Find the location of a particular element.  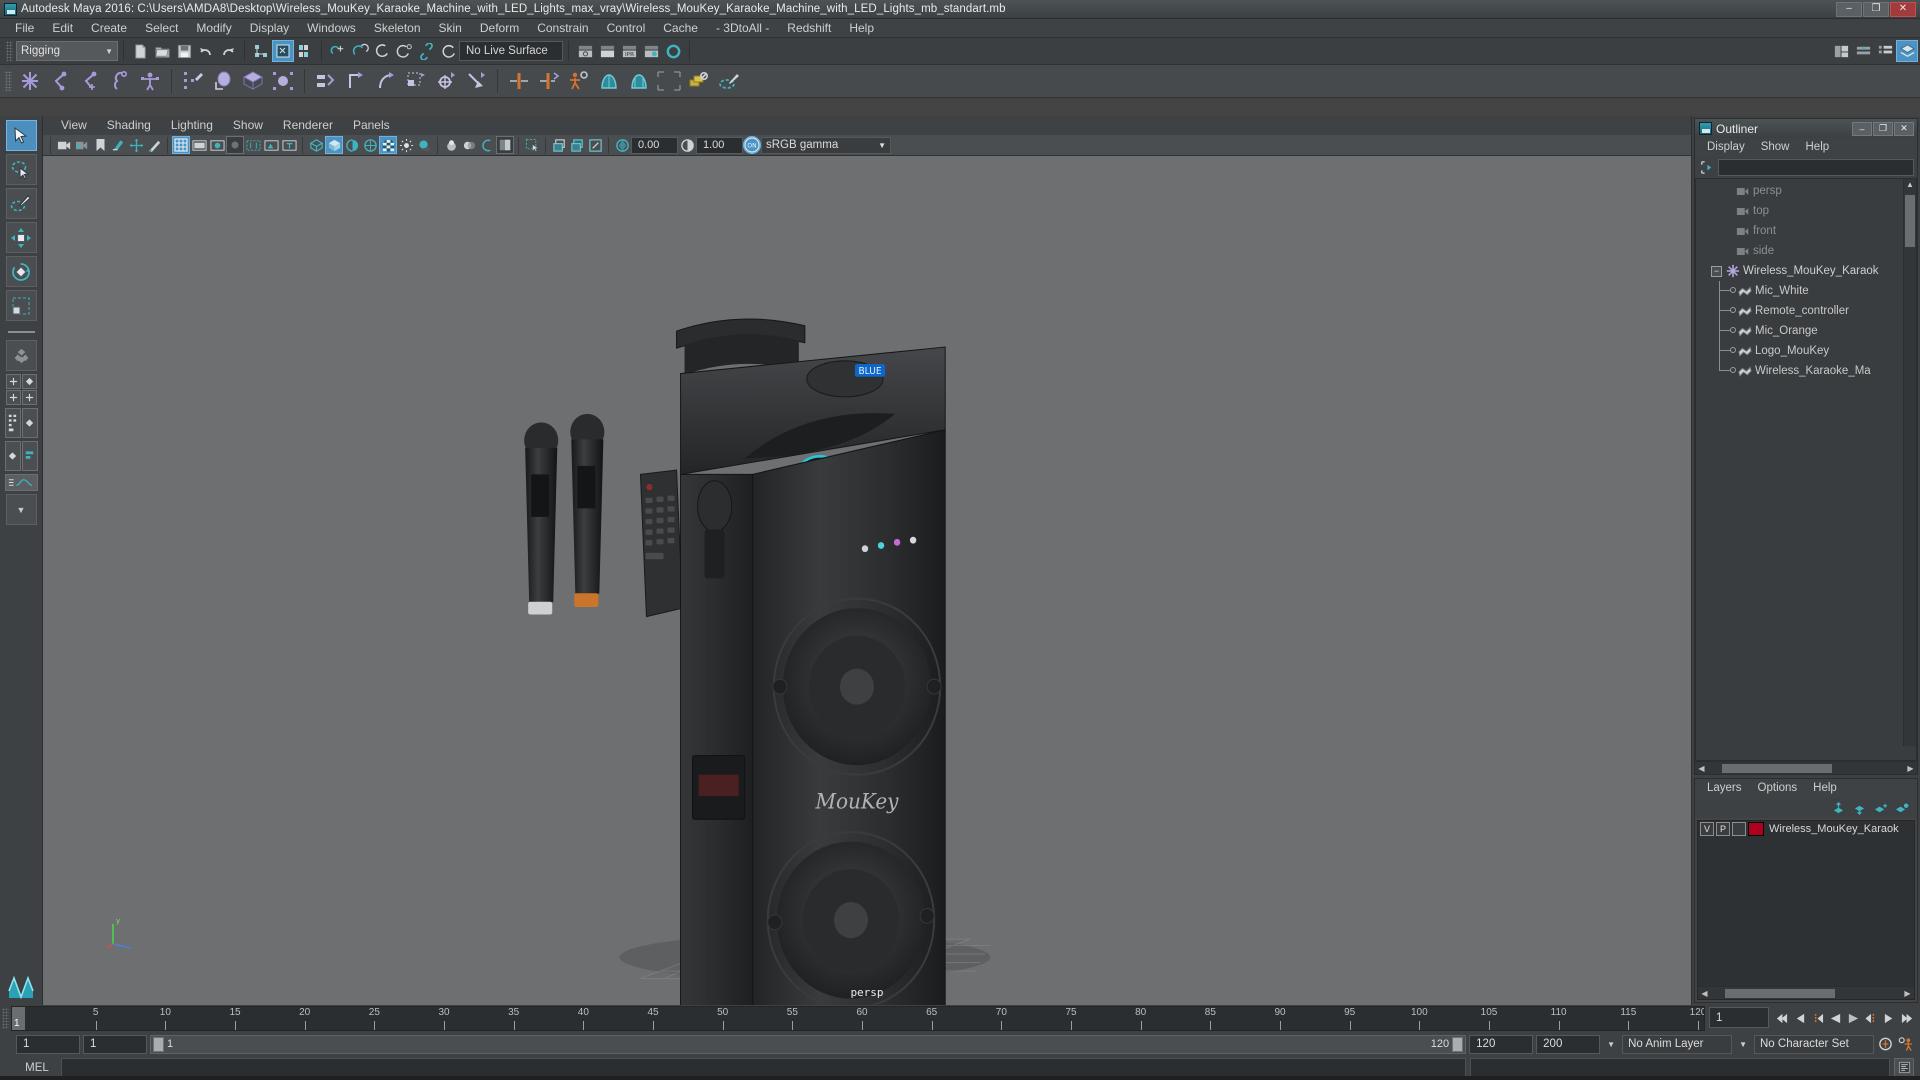

select-tool is located at coordinates (21, 135).